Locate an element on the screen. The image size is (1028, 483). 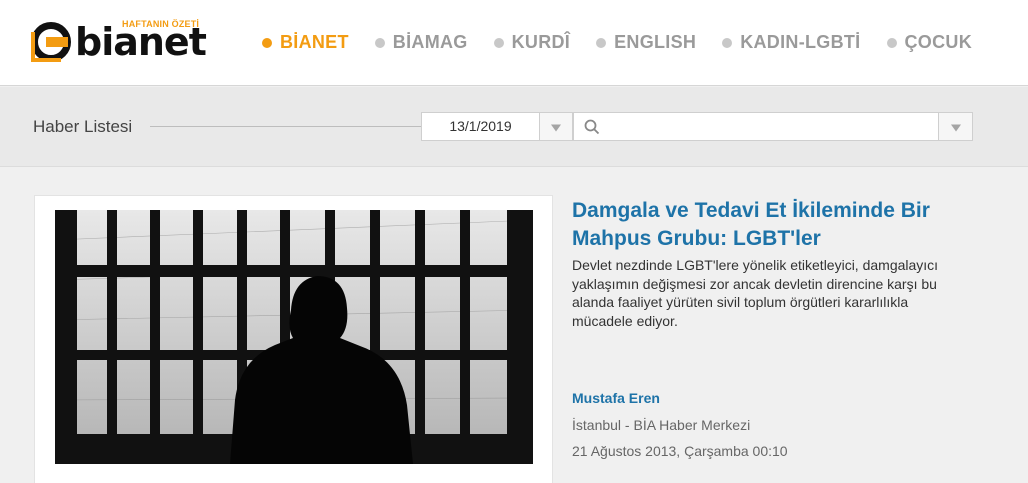
article-source: İstanbul - BİA Haber Merkezi is located at coordinates (661, 425).